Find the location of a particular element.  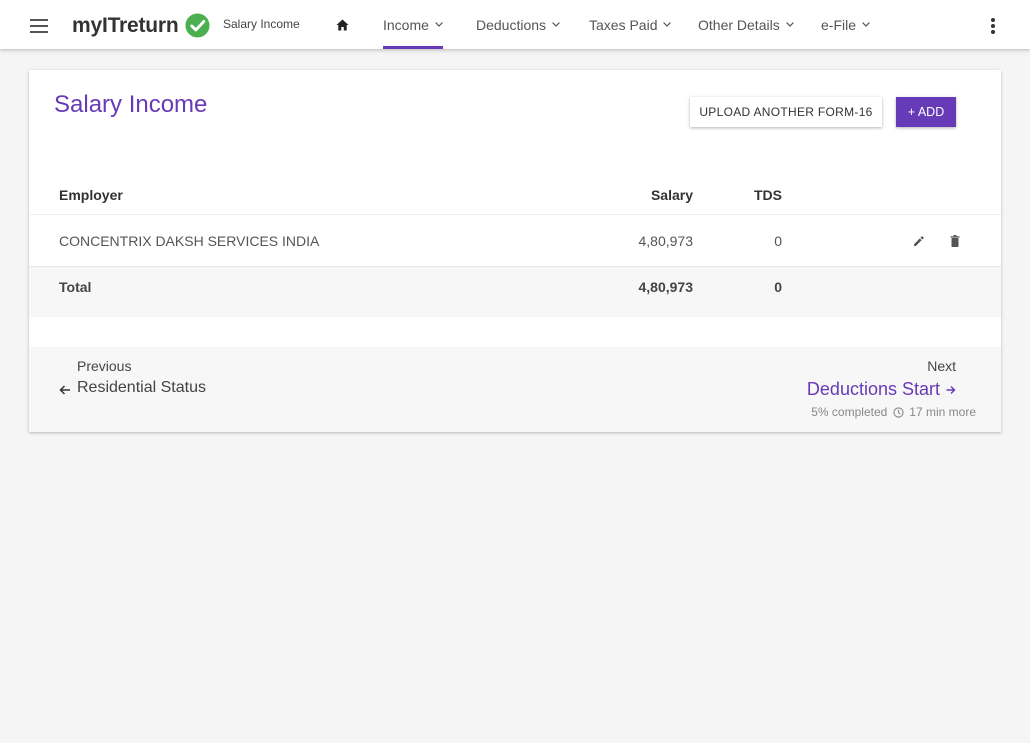

nav-deductions: Deductions is located at coordinates (518, 24).